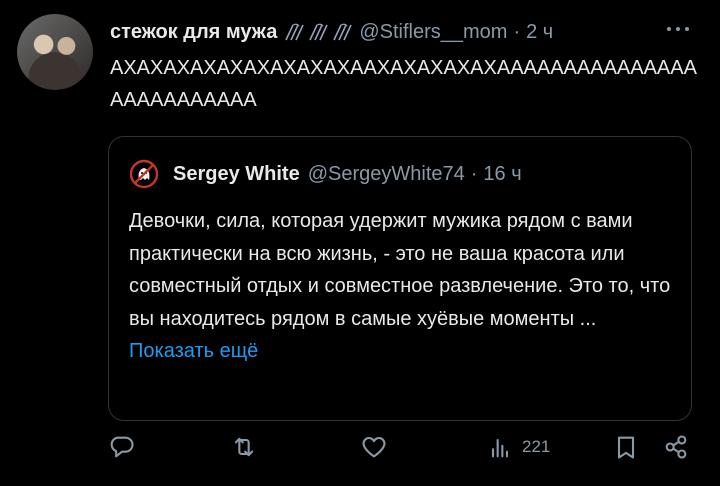 This screenshot has height=486, width=720. I want to click on quote-header: Sergey White @SergeyWhite74 · 16 ч, so click(325, 174).